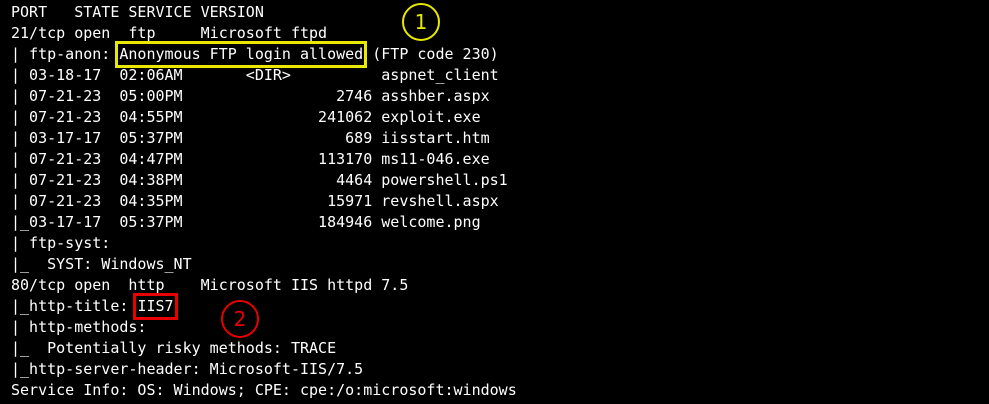 Image resolution: width=989 pixels, height=404 pixels. What do you see at coordinates (255, 201) in the screenshot?
I see `ftp-listing-revshell: | 07-21-23 04:35PM 15971 revshell.aspx` at bounding box center [255, 201].